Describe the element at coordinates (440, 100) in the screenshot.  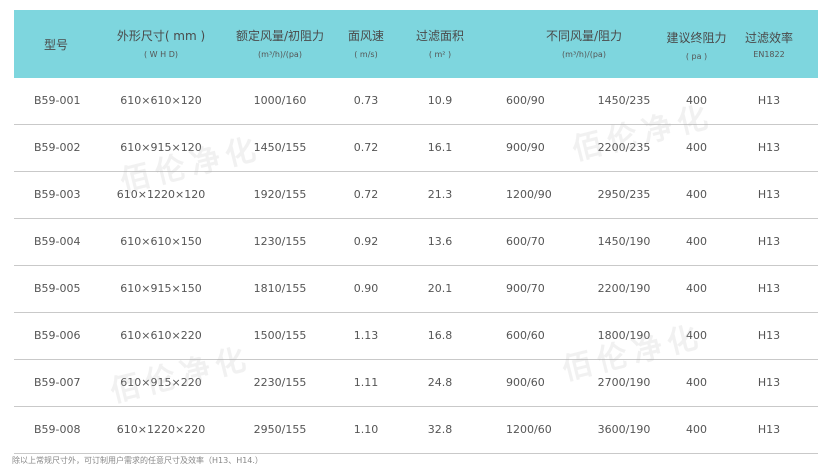
I see `cell-area: 10.9` at that location.